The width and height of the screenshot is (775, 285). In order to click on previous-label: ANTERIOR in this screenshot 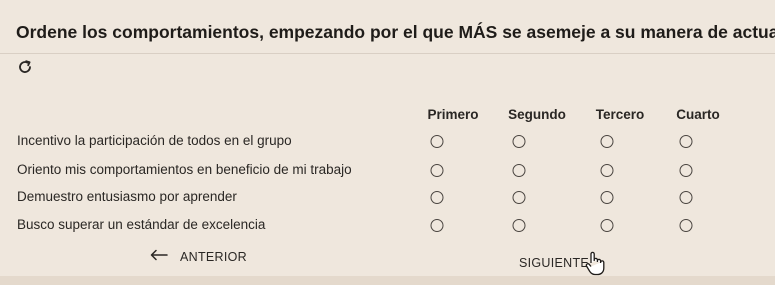, I will do `click(213, 256)`.